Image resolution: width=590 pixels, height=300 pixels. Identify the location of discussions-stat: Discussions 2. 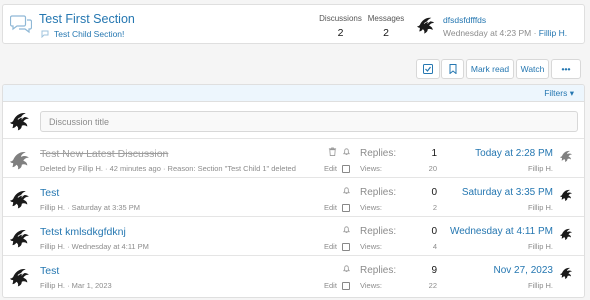
(340, 26).